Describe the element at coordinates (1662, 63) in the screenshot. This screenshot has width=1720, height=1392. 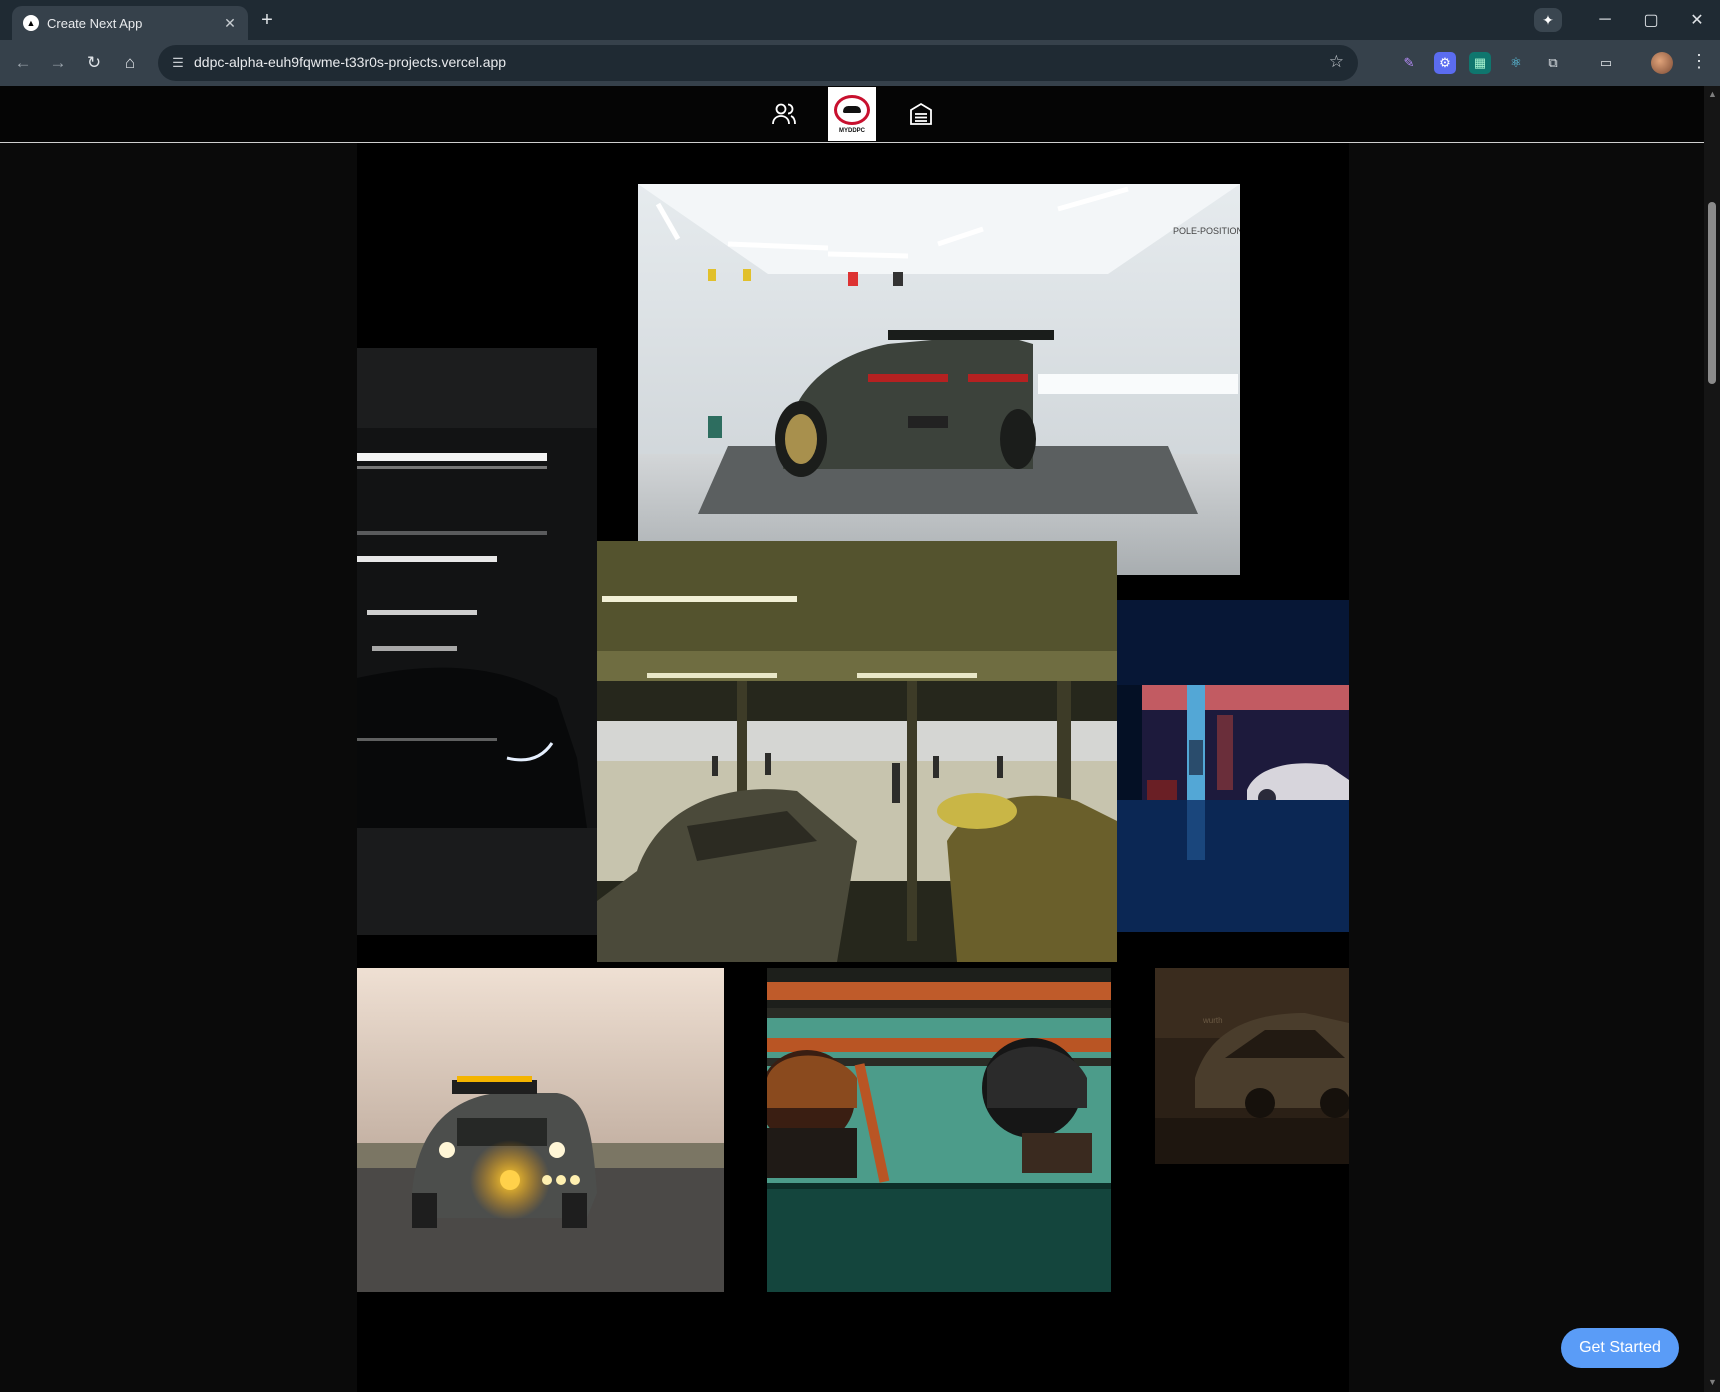
I see `profile-avatar` at that location.